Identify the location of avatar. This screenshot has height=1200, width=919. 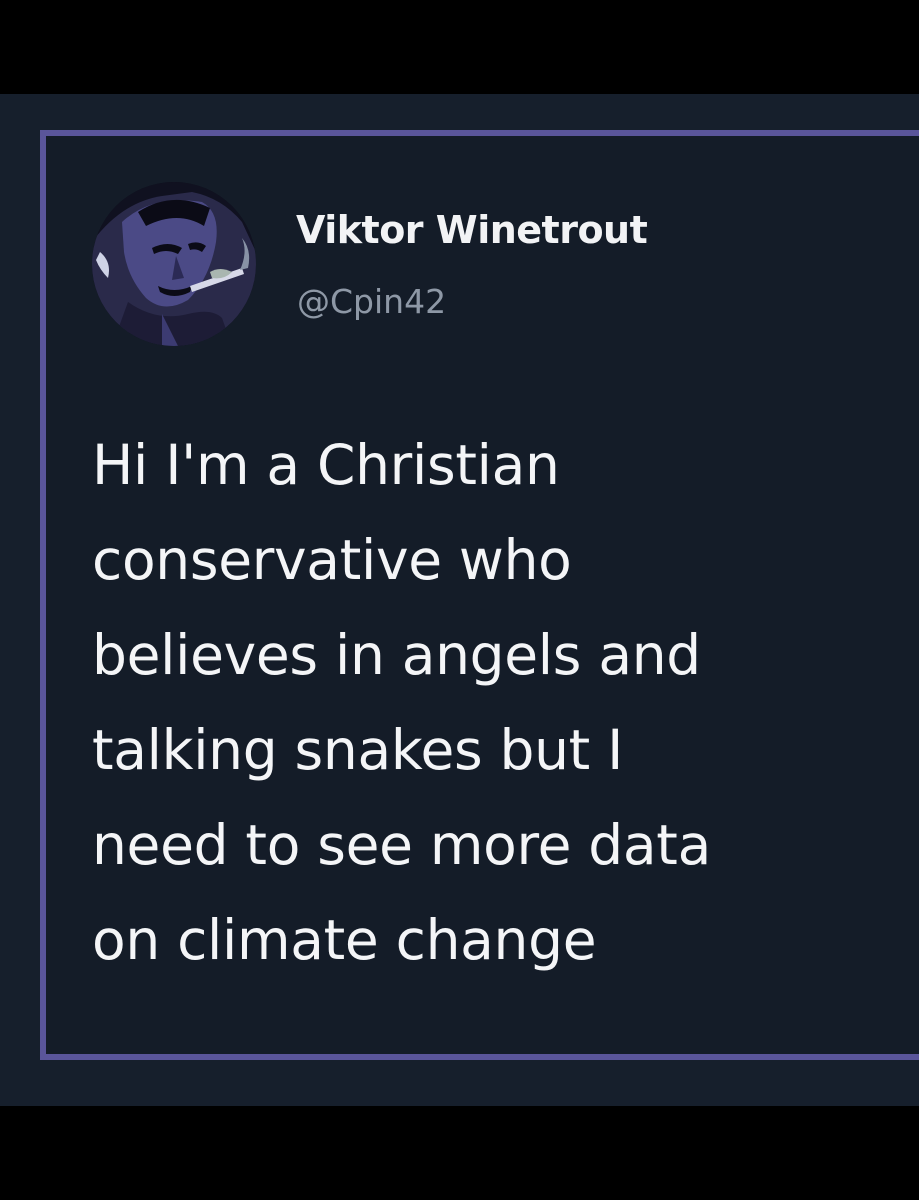
(174, 264).